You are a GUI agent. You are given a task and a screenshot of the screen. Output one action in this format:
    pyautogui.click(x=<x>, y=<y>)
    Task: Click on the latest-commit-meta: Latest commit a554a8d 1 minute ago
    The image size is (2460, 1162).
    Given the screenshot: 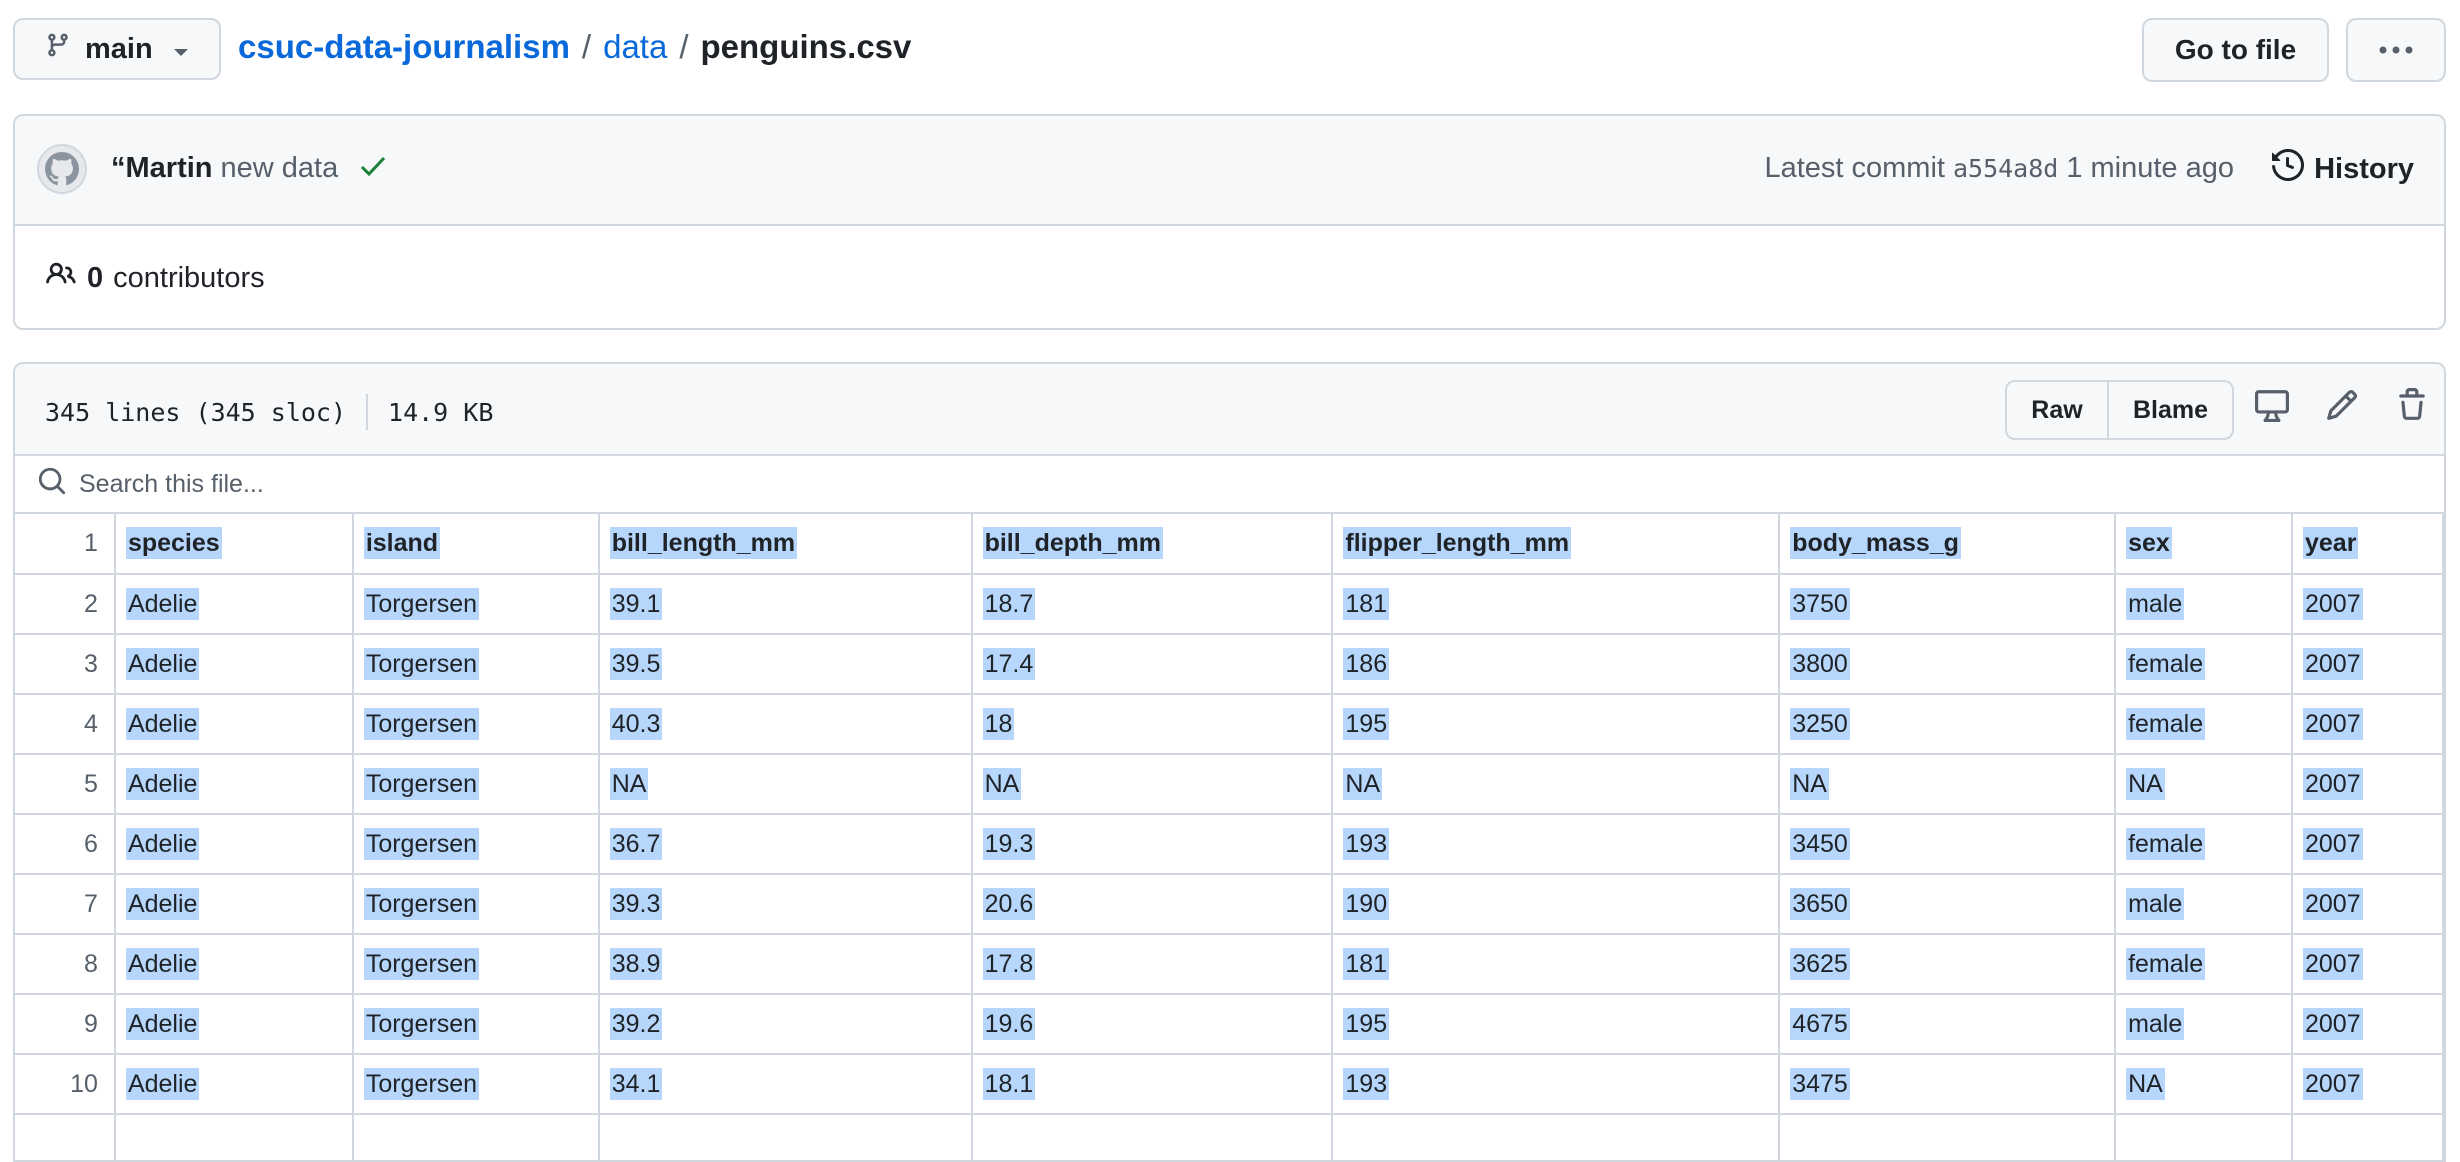 What is the action you would take?
    pyautogui.click(x=1999, y=168)
    